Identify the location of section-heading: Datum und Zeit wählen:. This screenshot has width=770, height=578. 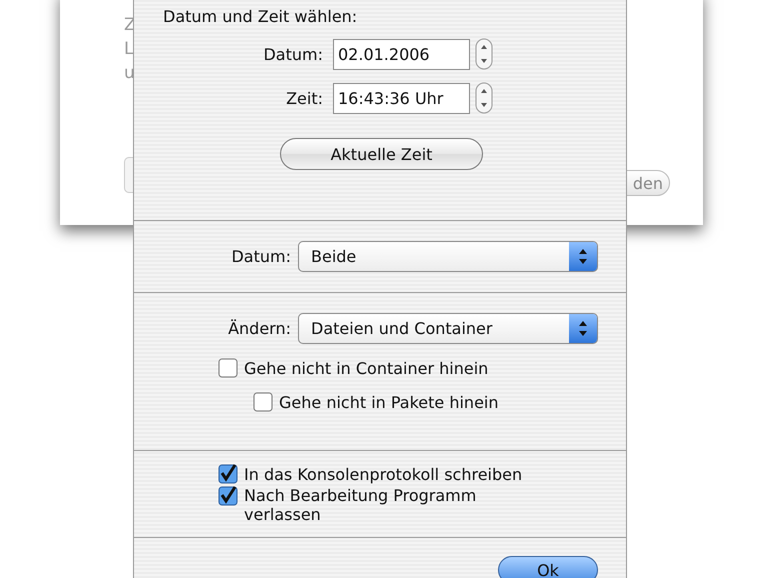
(260, 17).